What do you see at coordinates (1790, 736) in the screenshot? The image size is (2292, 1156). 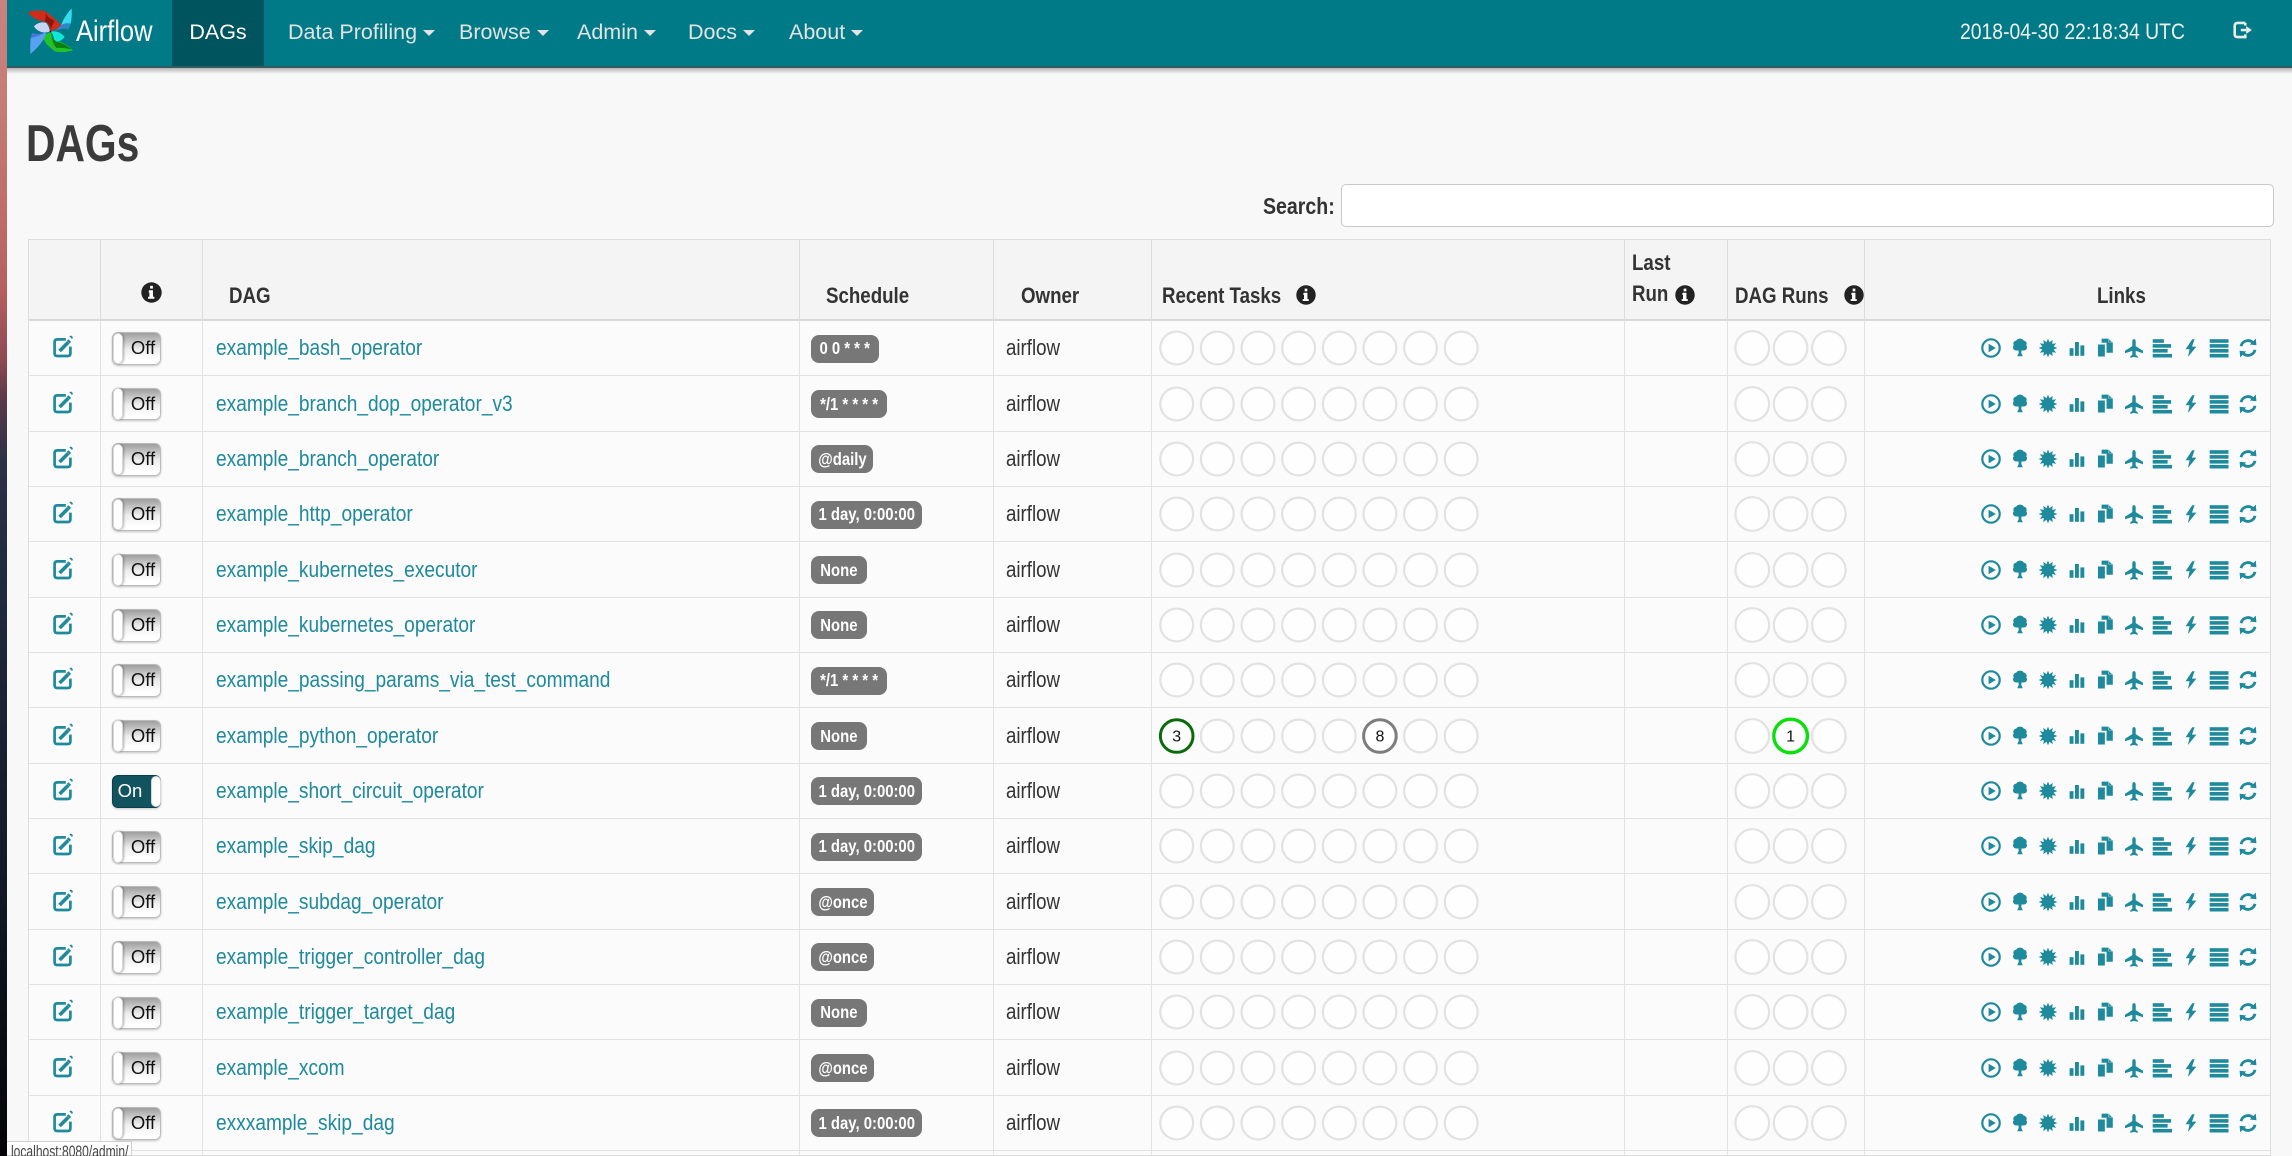 I see `svg-text: 1` at bounding box center [1790, 736].